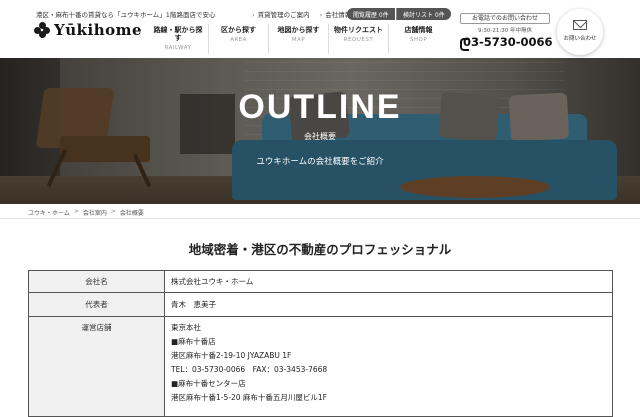  What do you see at coordinates (95, 212) in the screenshot?
I see `breadcrumb-company: 会社案内` at bounding box center [95, 212].